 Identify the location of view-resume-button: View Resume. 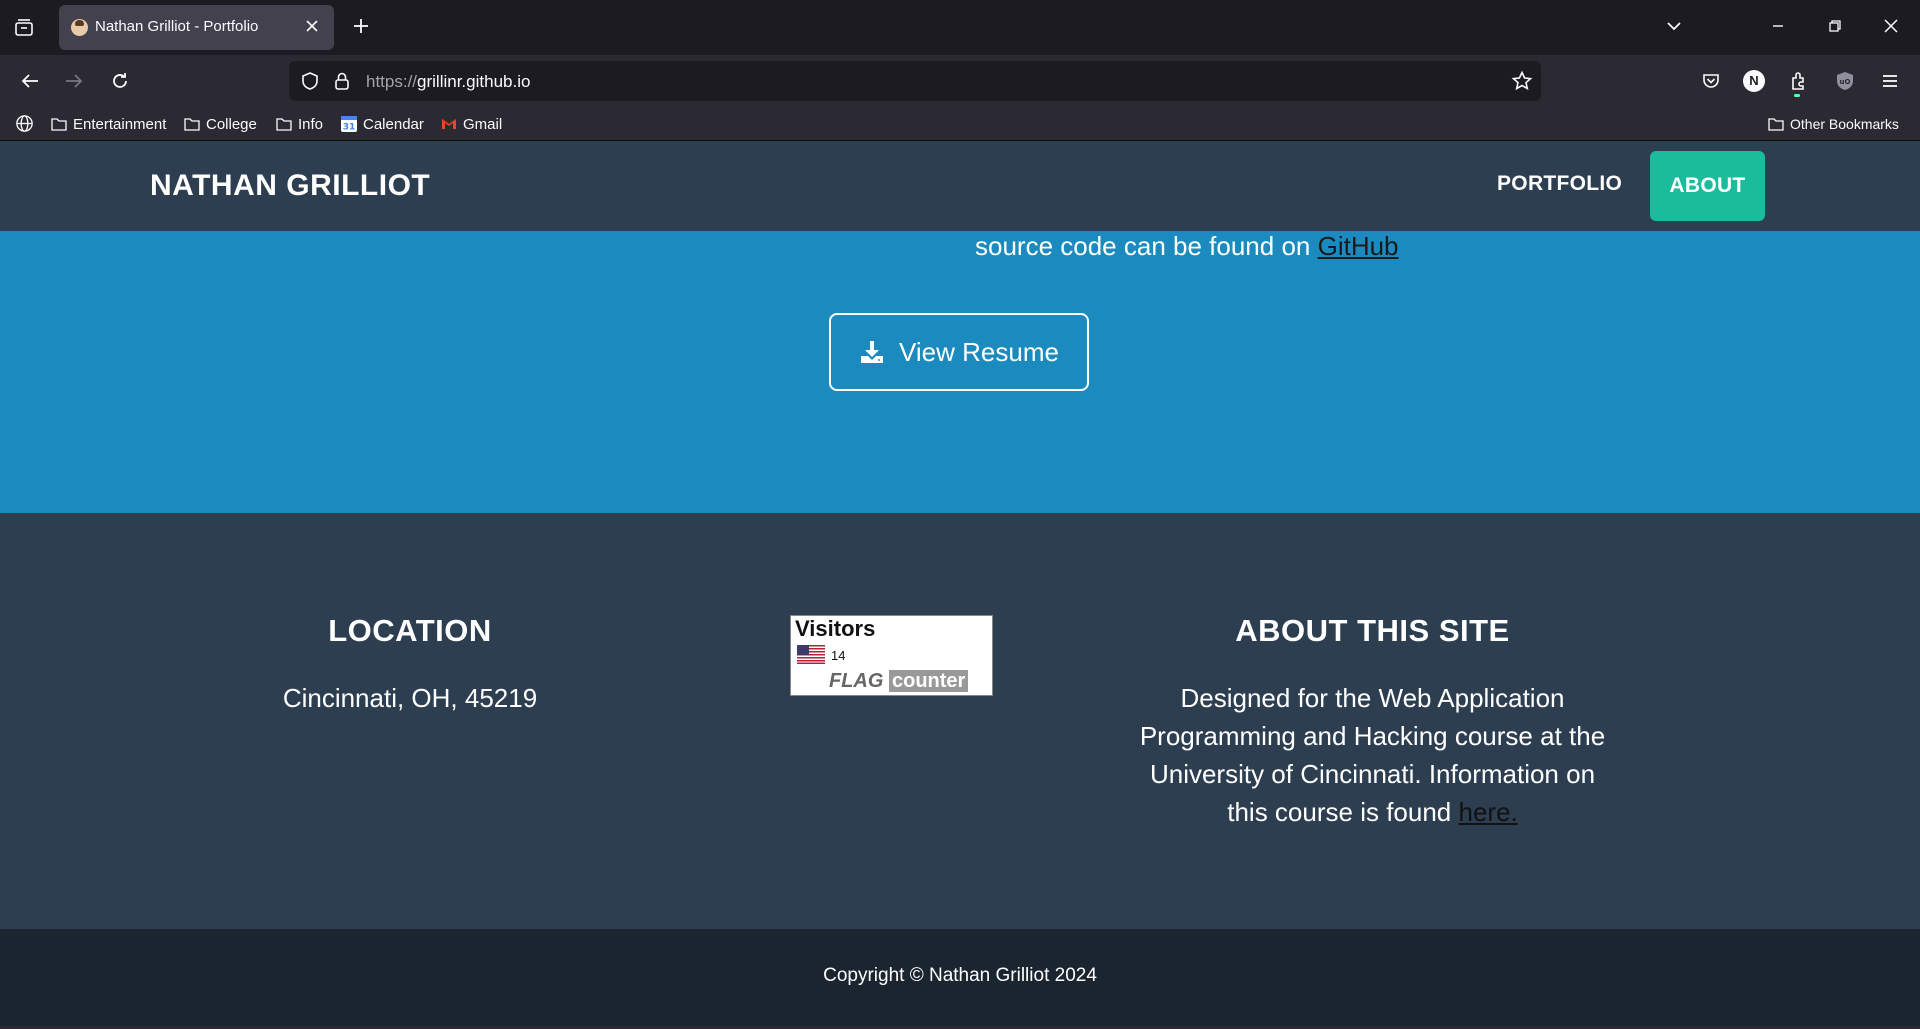
(959, 352).